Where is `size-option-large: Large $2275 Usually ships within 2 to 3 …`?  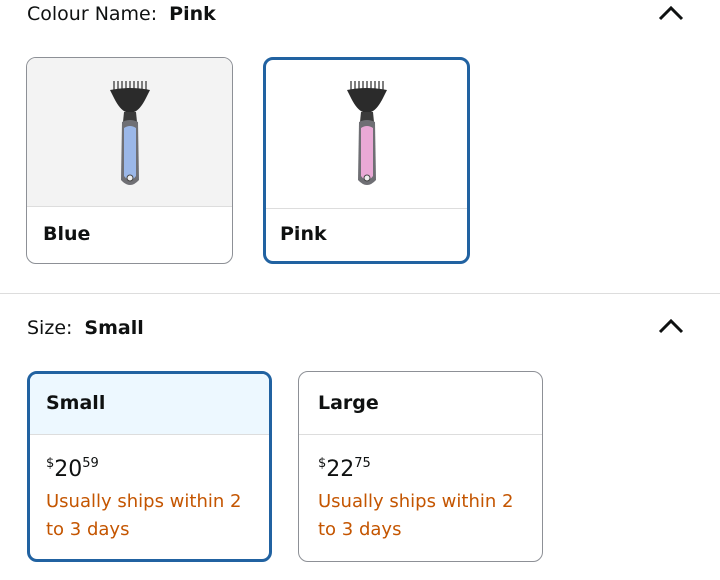 size-option-large: Large $2275 Usually ships within 2 to 3 … is located at coordinates (420, 466).